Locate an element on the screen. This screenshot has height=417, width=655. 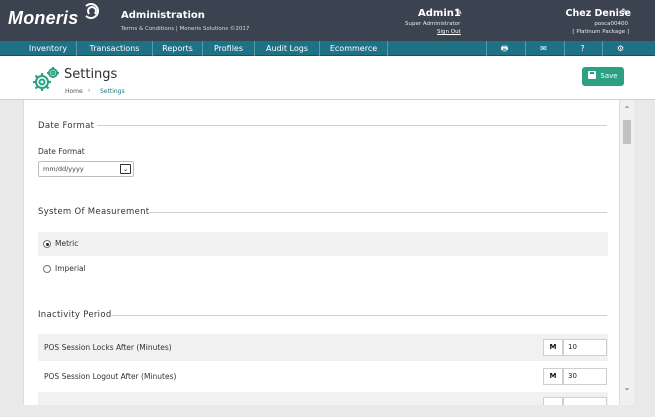
date-format-value: mm/dd/yyyy is located at coordinates (63, 169).